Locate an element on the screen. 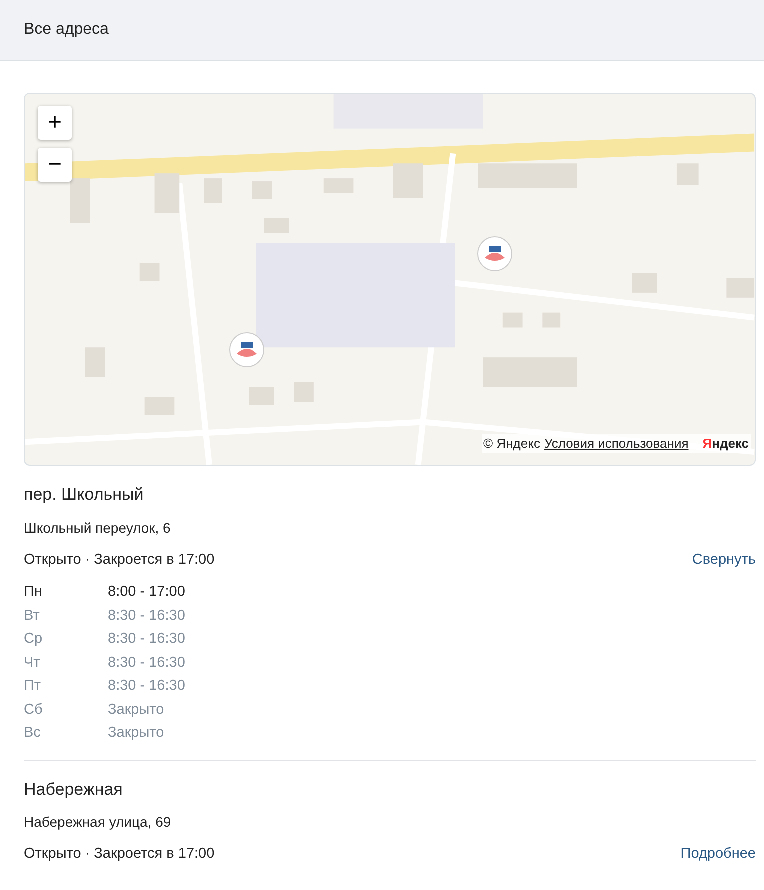  terms-link: Условия использования is located at coordinates (616, 443).